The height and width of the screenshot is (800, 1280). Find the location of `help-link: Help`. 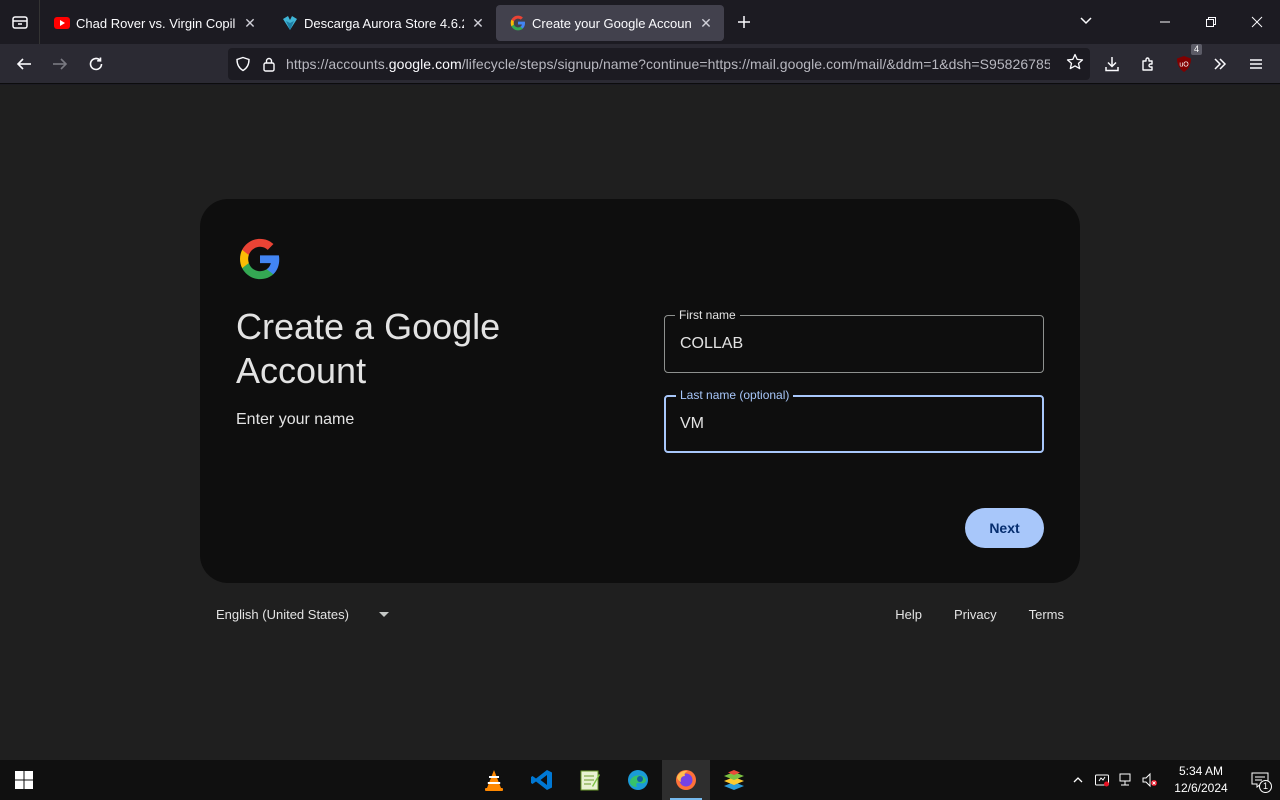

help-link: Help is located at coordinates (908, 614).